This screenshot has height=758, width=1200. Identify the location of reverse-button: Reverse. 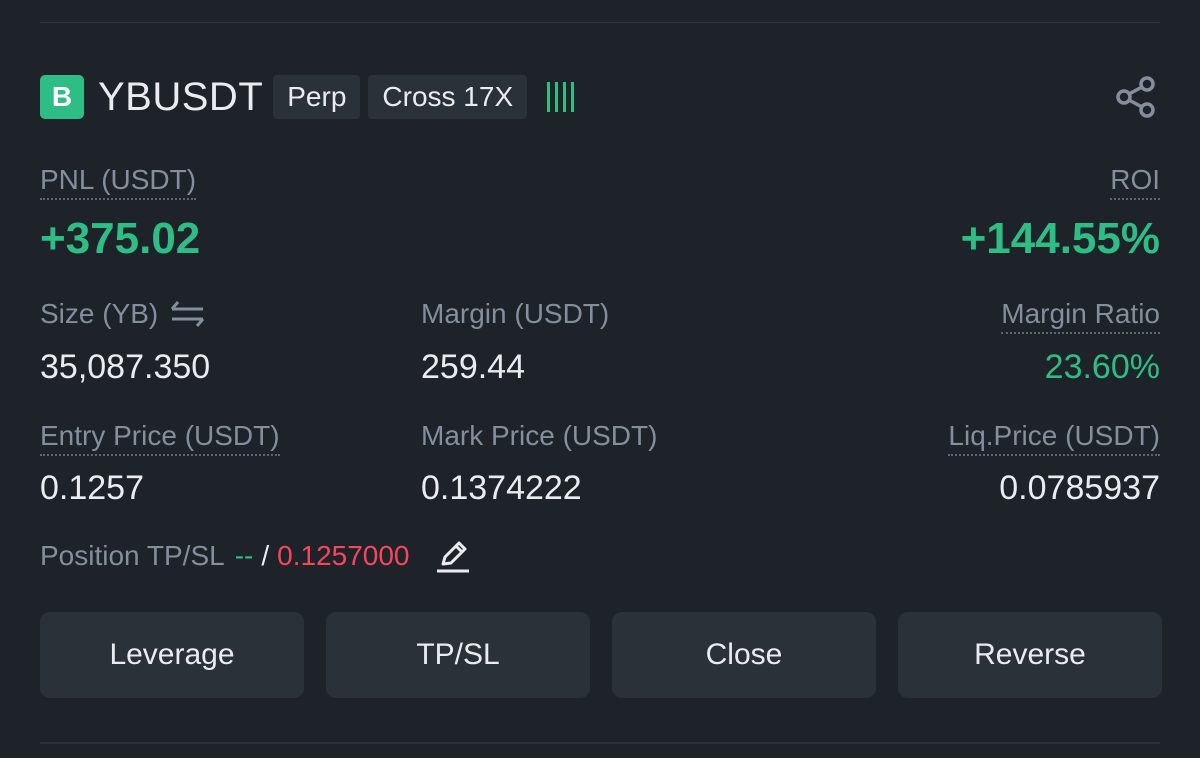
(1030, 655).